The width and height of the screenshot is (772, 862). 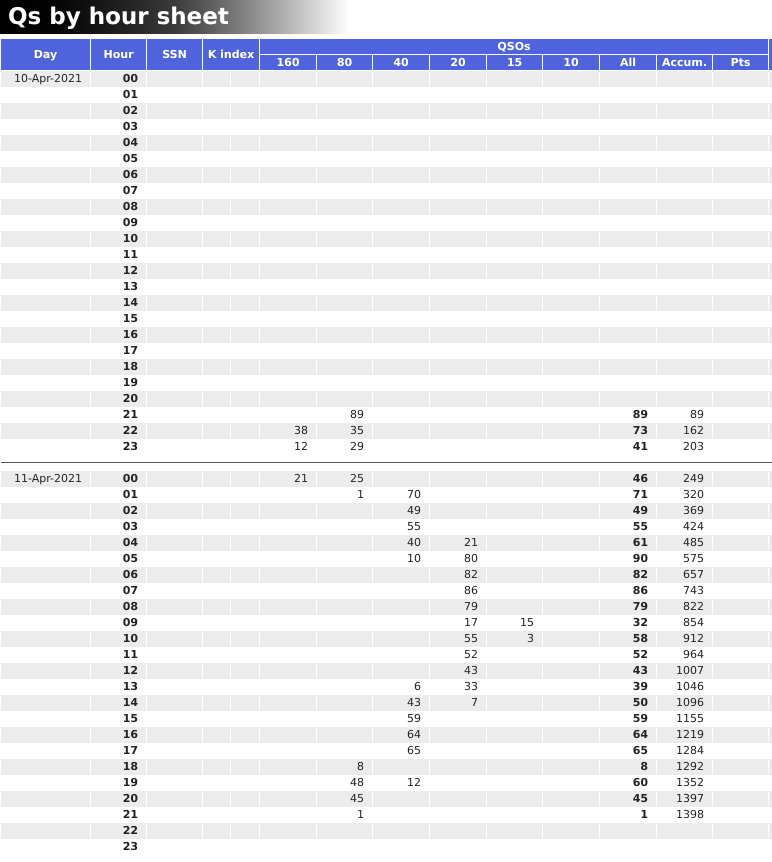 What do you see at coordinates (471, 654) in the screenshot?
I see `qso-cell: 52` at bounding box center [471, 654].